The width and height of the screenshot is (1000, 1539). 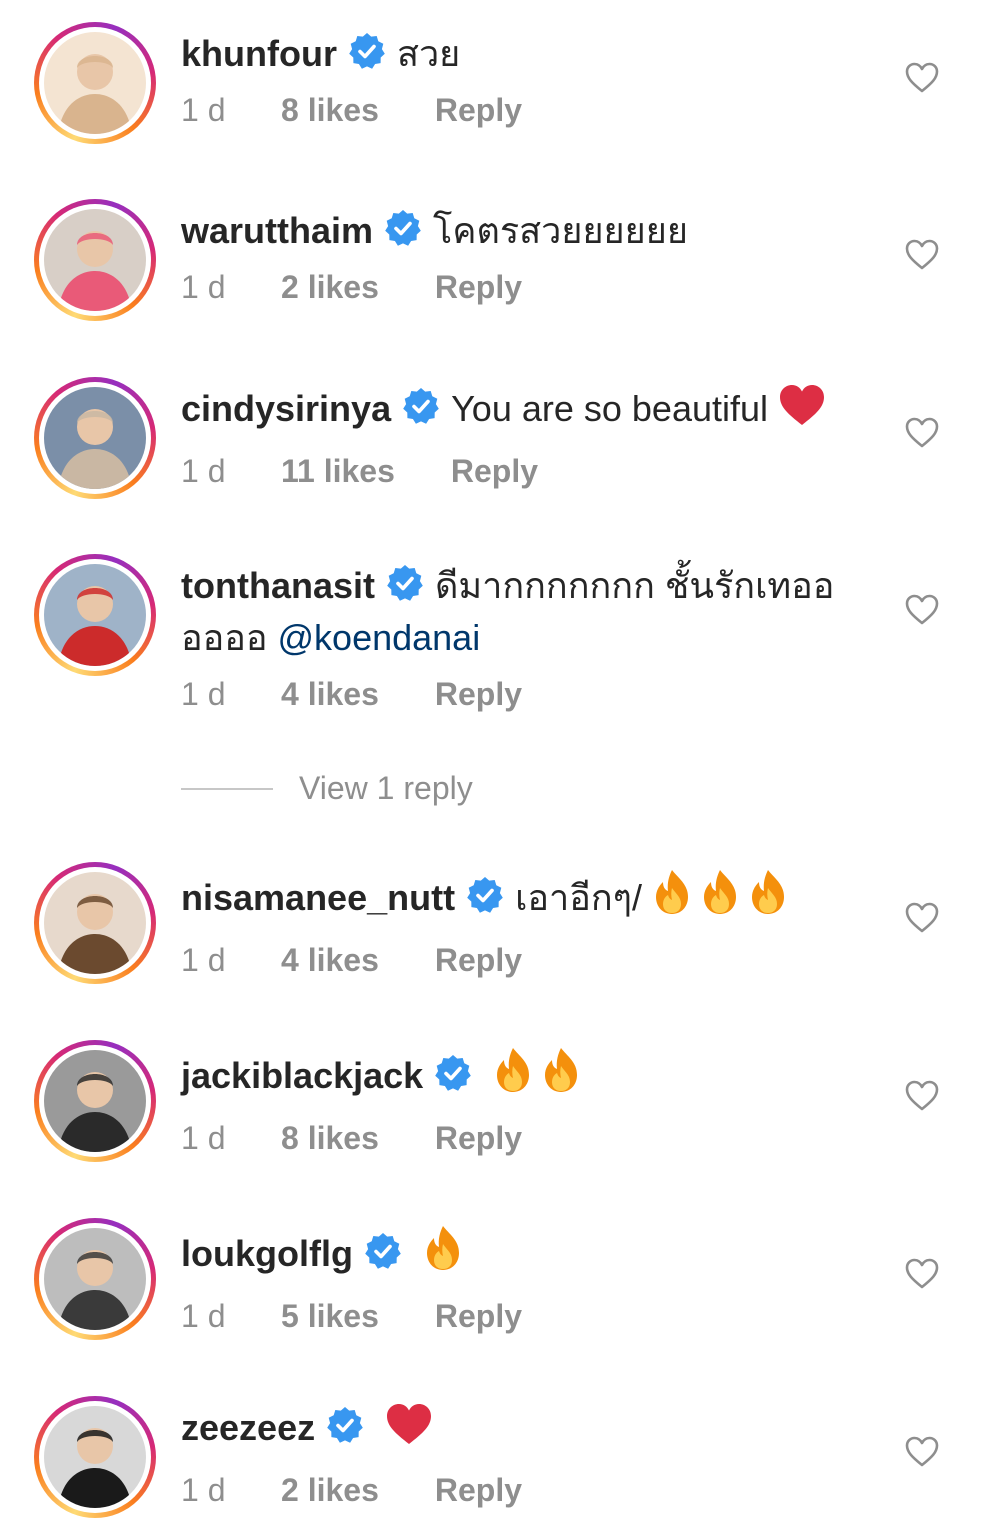 I want to click on comment-body: jackiblackjack 1 d 8 likes Reply, so click(x=531, y=1103).